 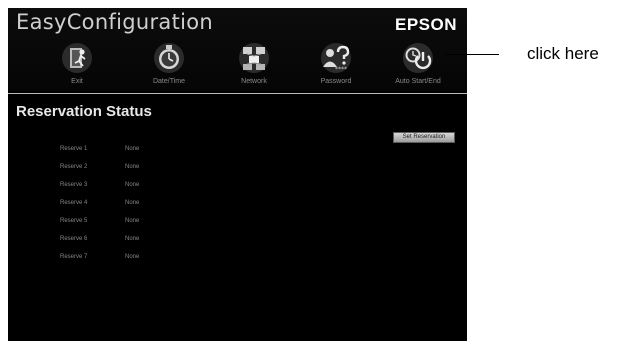 I want to click on callout-line, so click(x=472, y=54).